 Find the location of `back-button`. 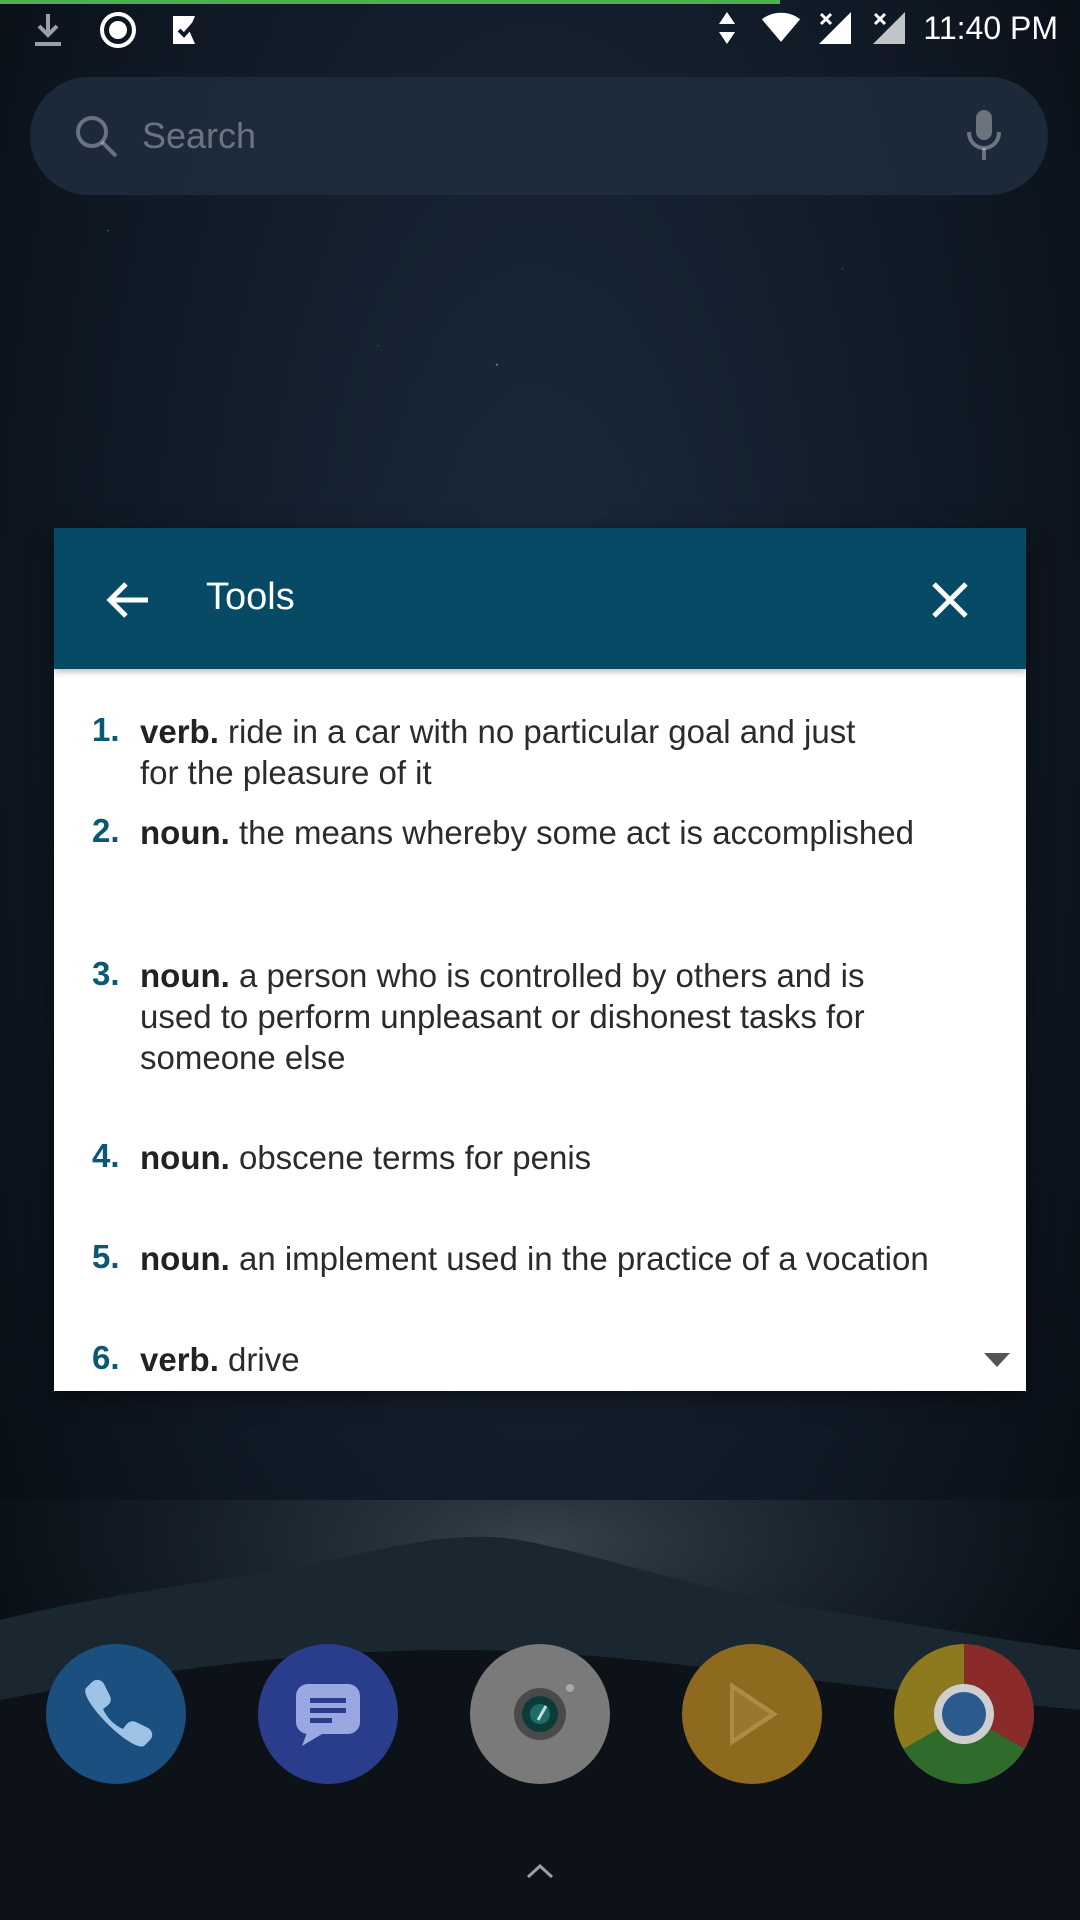

back-button is located at coordinates (128, 600).